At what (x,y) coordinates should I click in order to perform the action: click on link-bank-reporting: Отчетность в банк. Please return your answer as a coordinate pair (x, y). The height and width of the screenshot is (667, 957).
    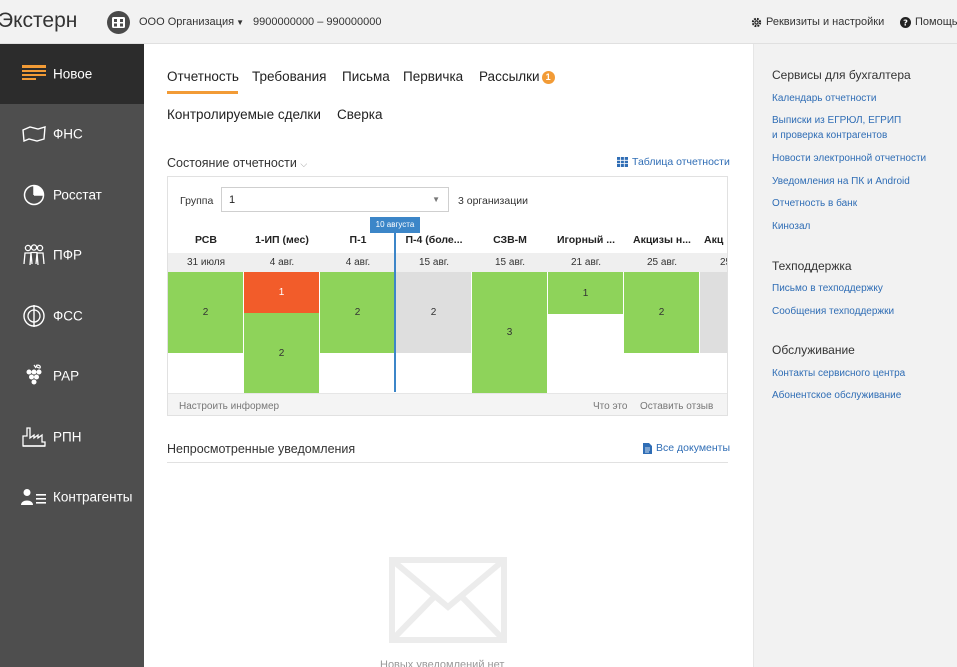
    Looking at the image, I should click on (814, 203).